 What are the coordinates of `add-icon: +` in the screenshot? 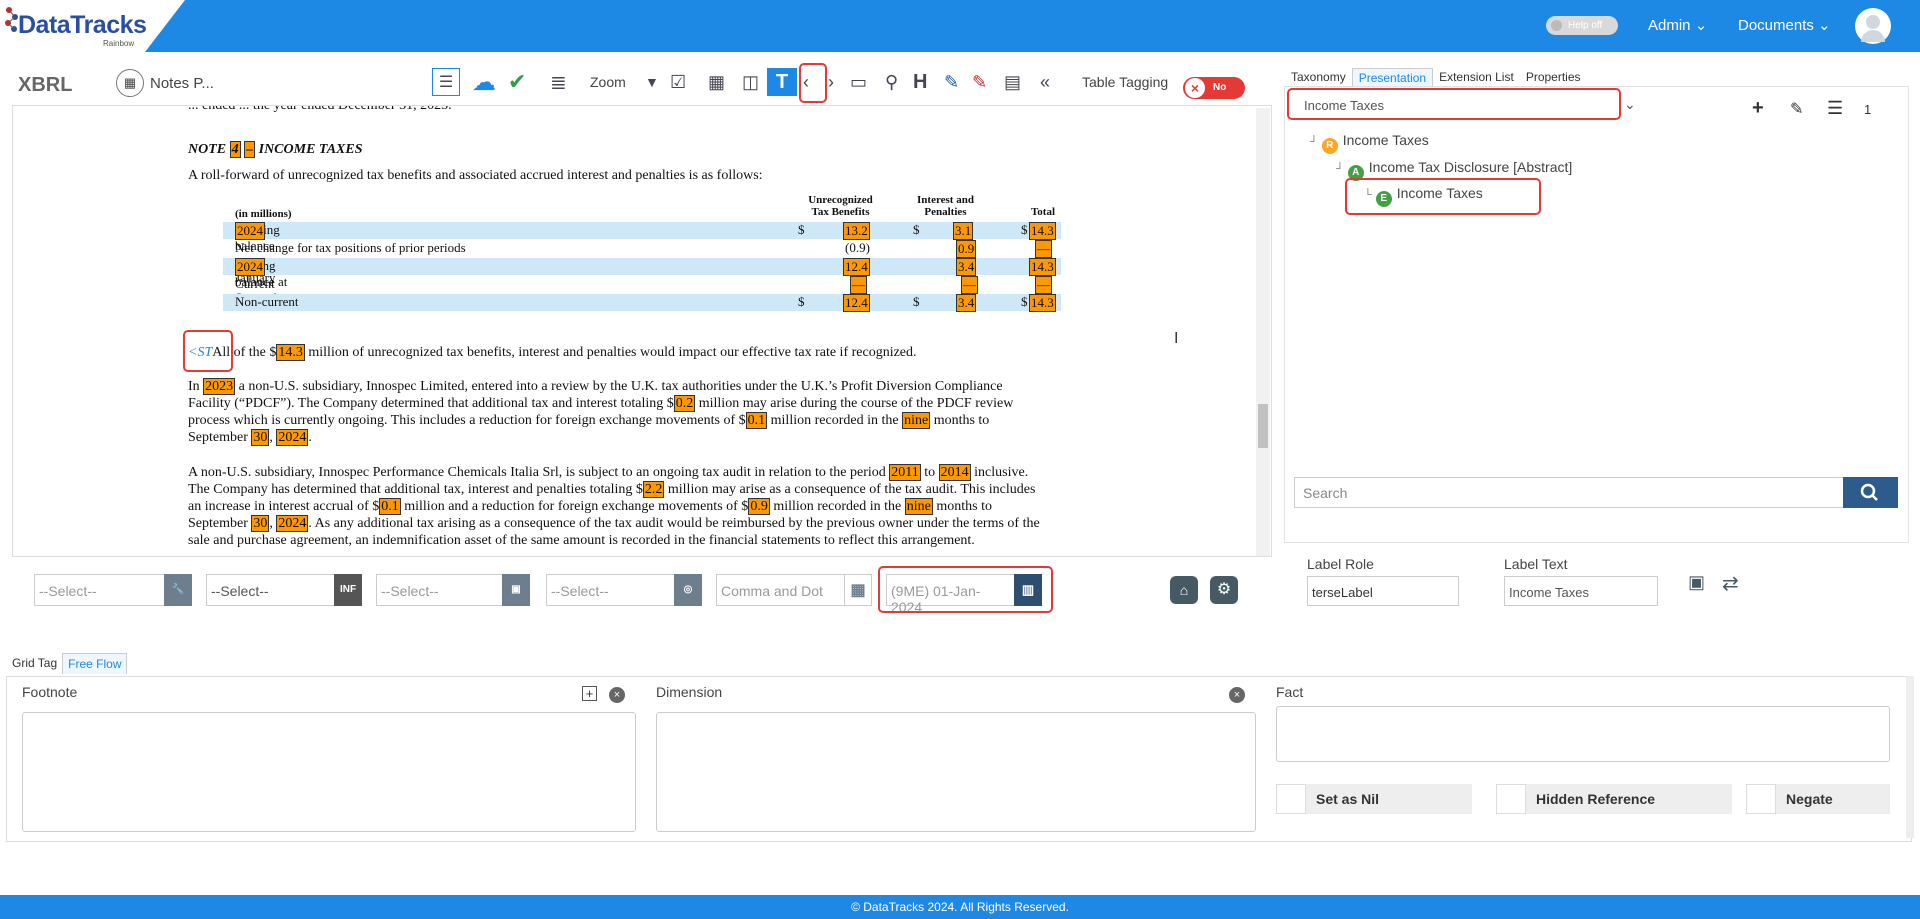 It's located at (1758, 108).